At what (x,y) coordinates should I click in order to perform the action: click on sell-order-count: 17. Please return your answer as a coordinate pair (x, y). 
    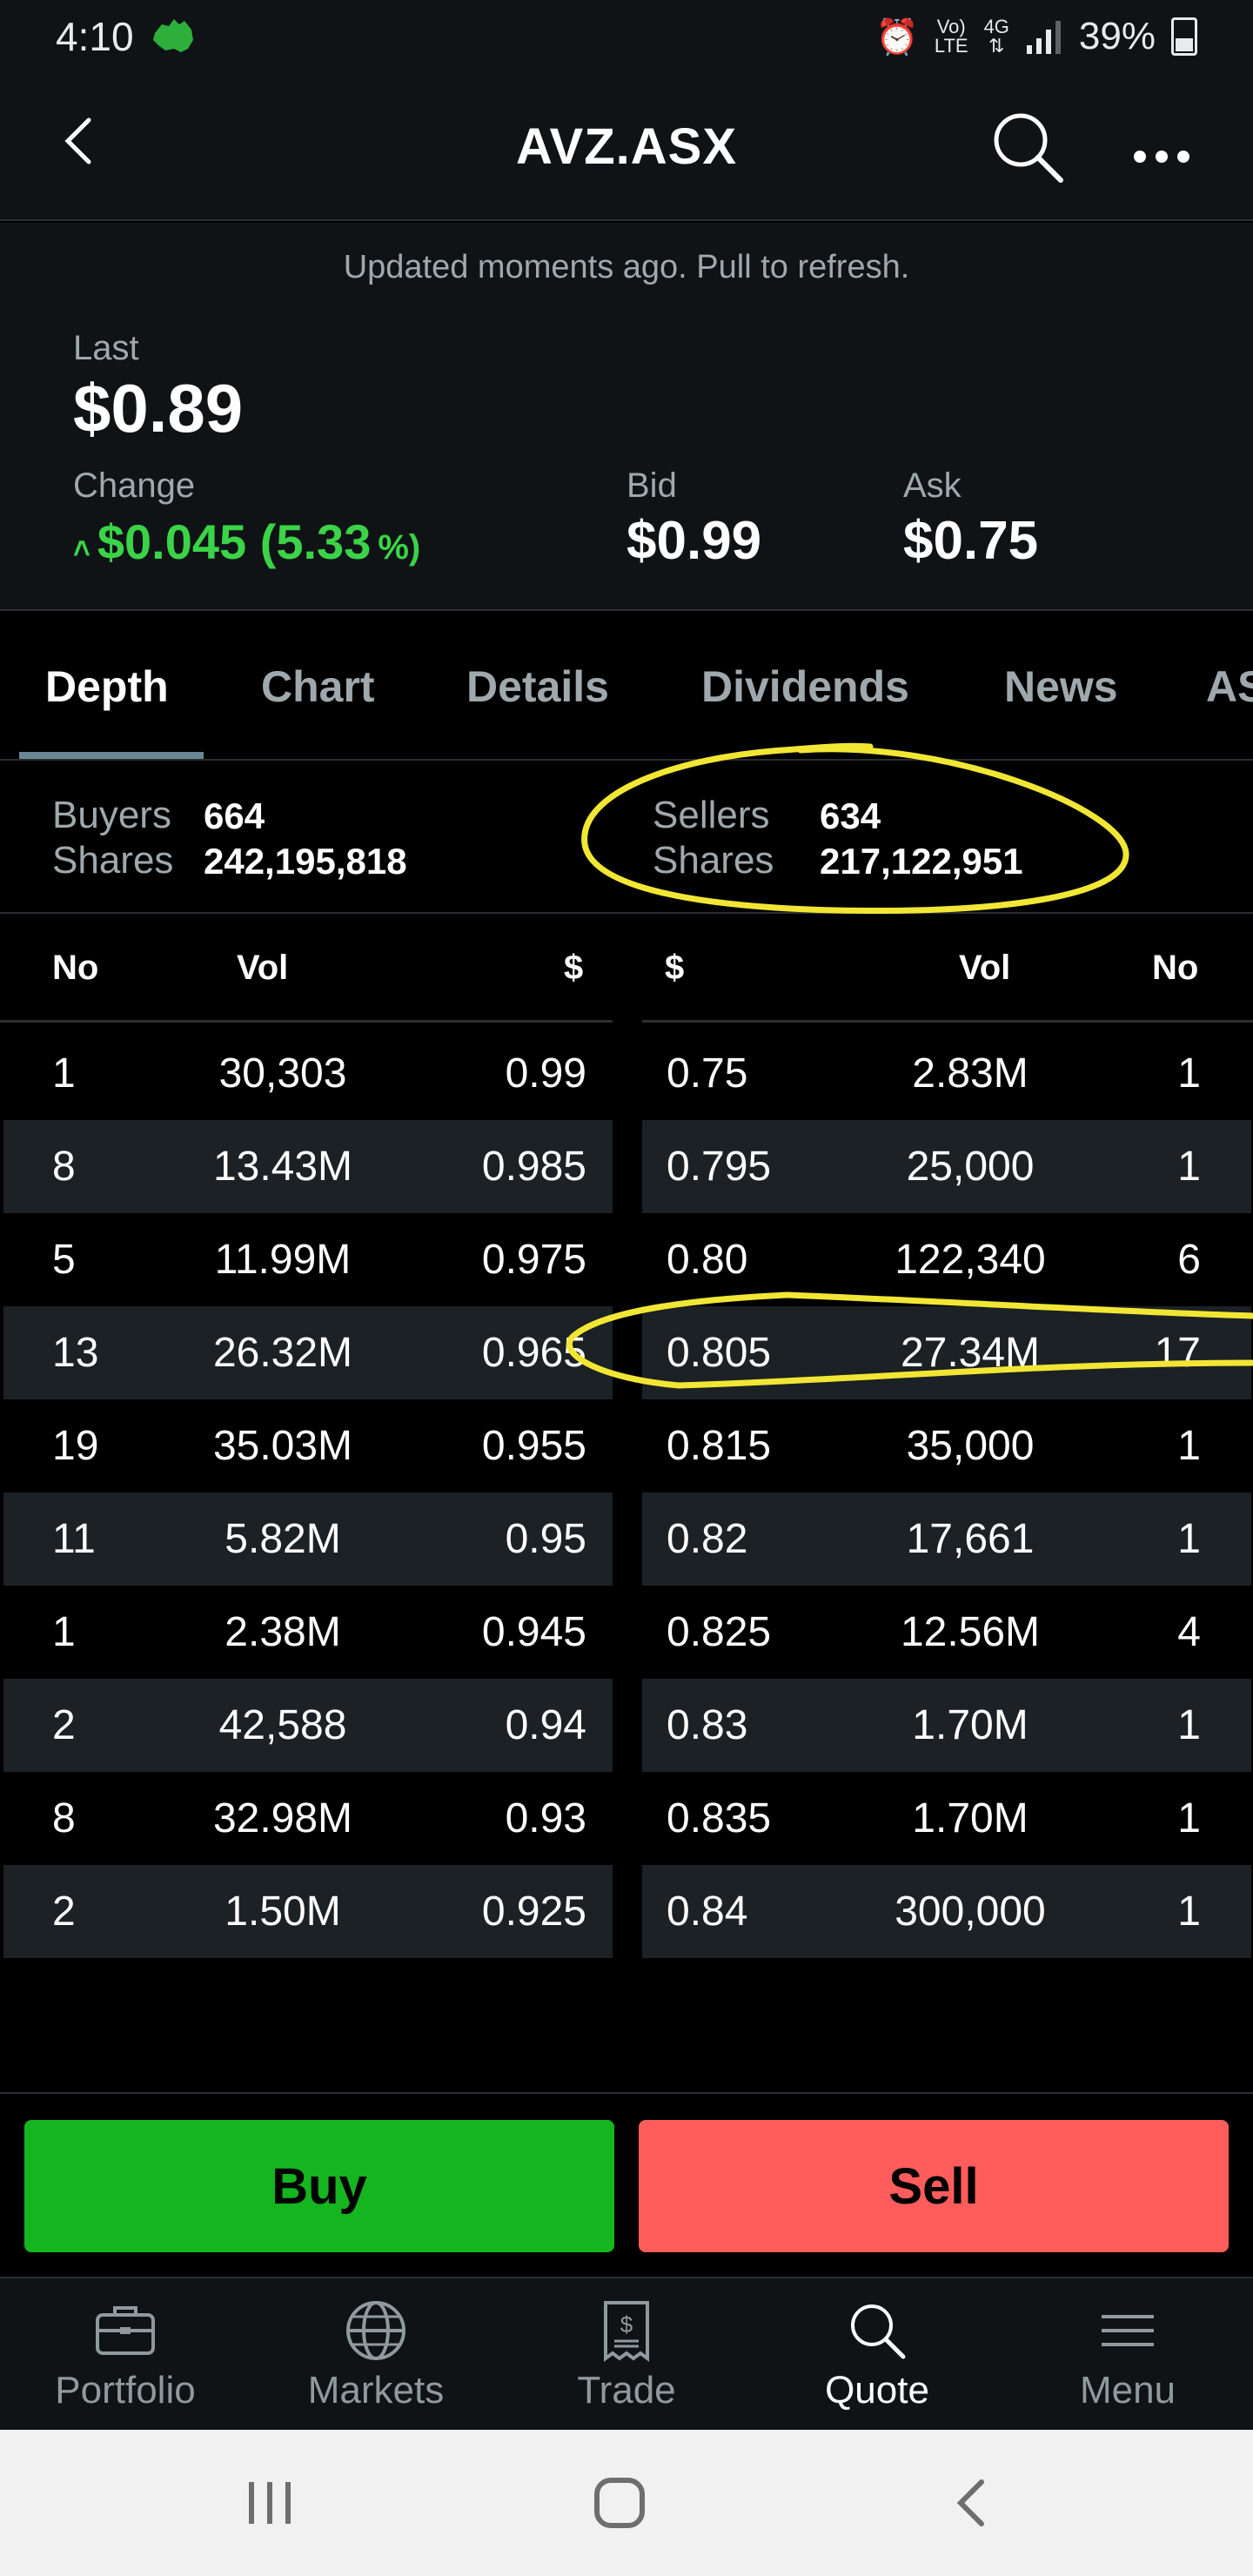
    Looking at the image, I should click on (1177, 1353).